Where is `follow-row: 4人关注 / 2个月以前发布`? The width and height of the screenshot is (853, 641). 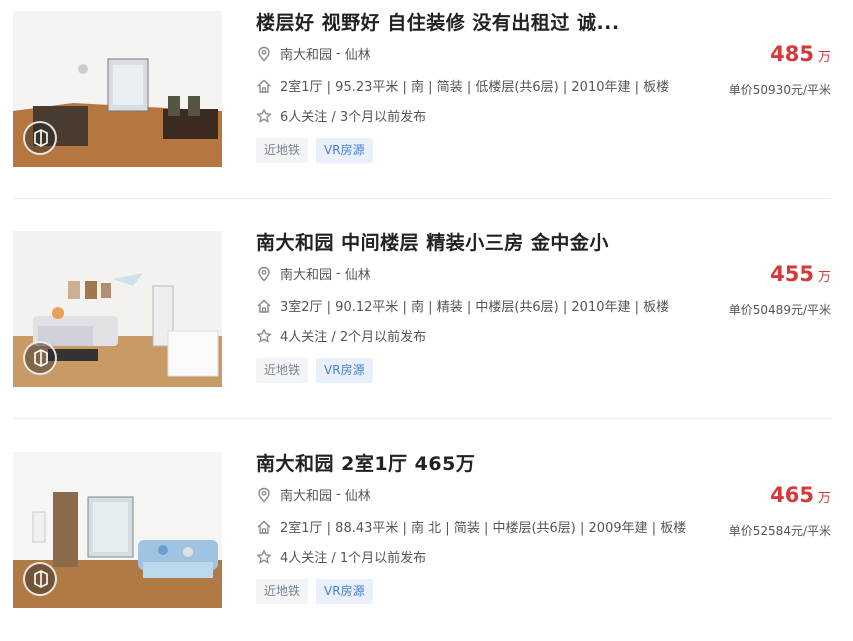 follow-row: 4人关注 / 2个月以前发布 is located at coordinates (341, 335).